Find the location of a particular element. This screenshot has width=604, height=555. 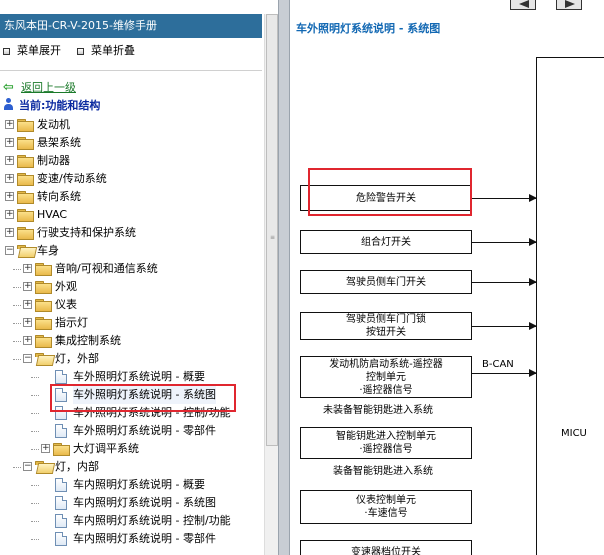

next-icon is located at coordinates (570, 4).